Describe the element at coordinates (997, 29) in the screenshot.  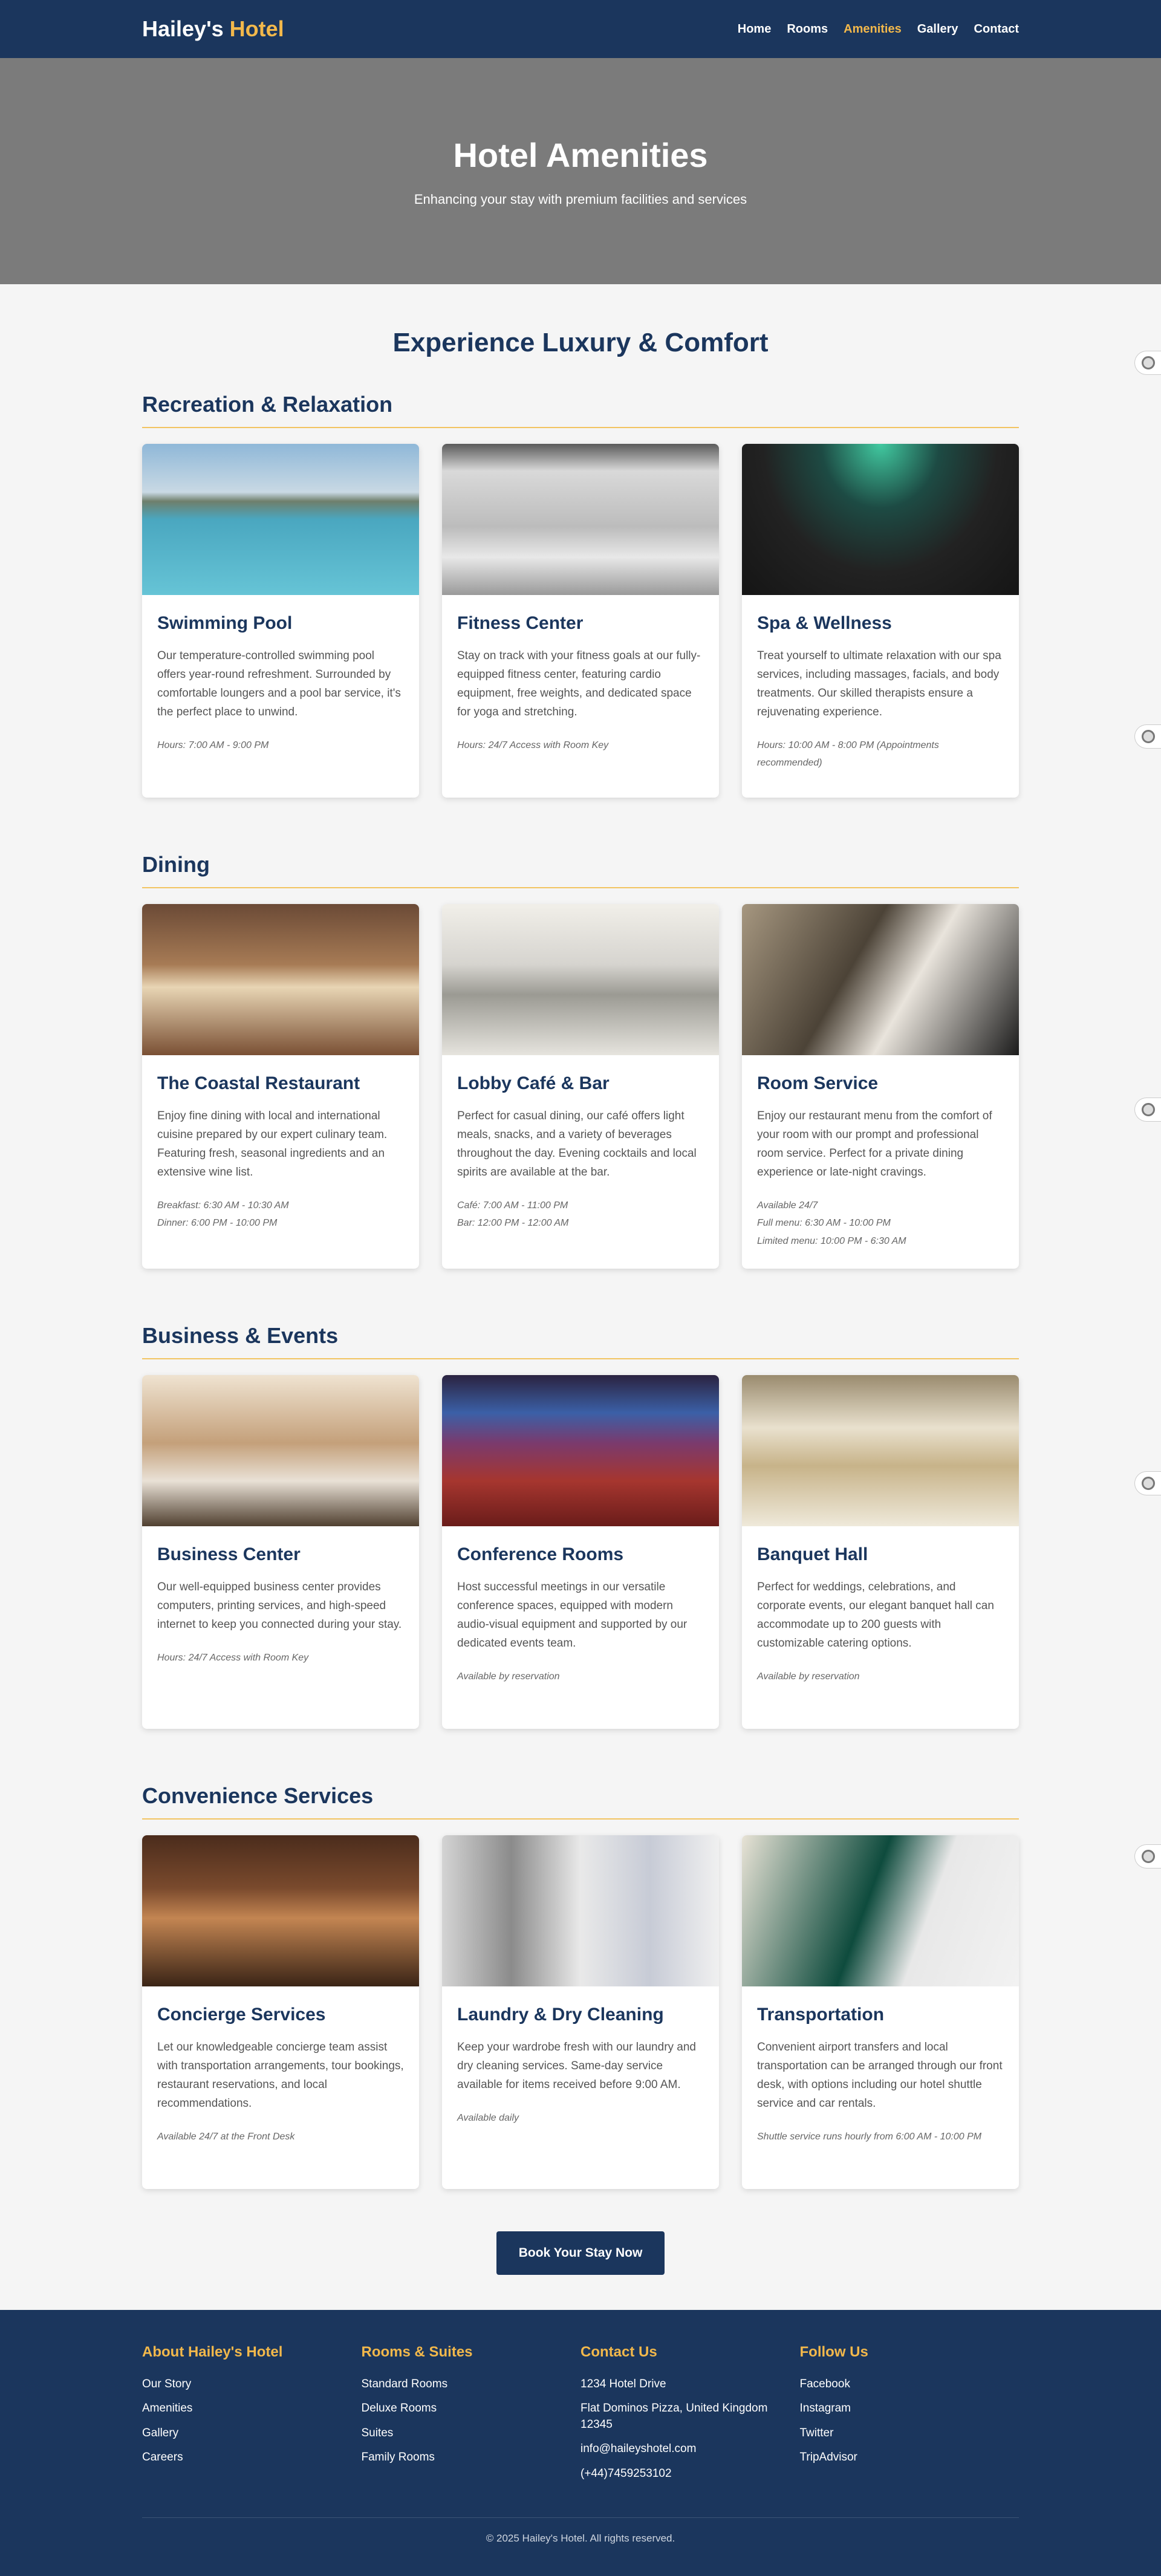
I see `nav-link-contact: Contact` at that location.